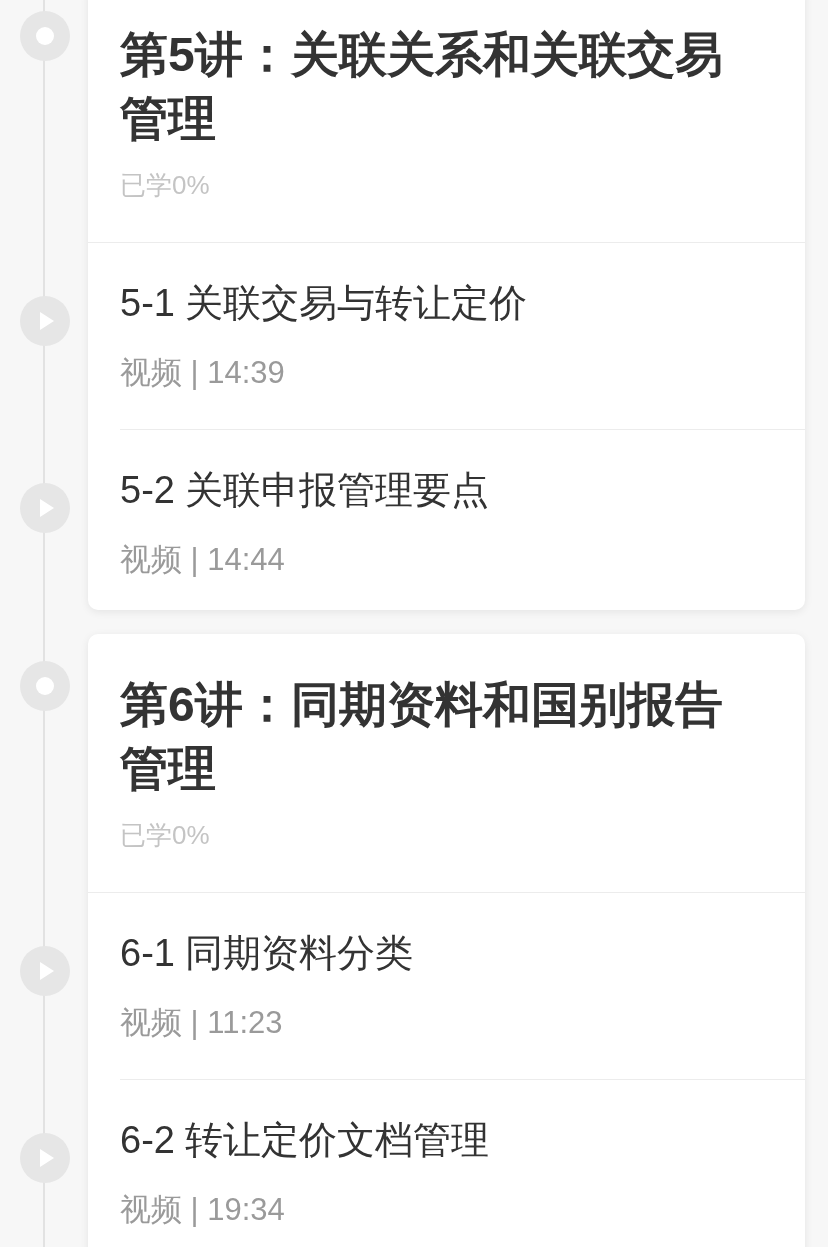 This screenshot has height=1247, width=828. Describe the element at coordinates (203, 560) in the screenshot. I see `lesson-meta: 视频 | 14:44` at that location.